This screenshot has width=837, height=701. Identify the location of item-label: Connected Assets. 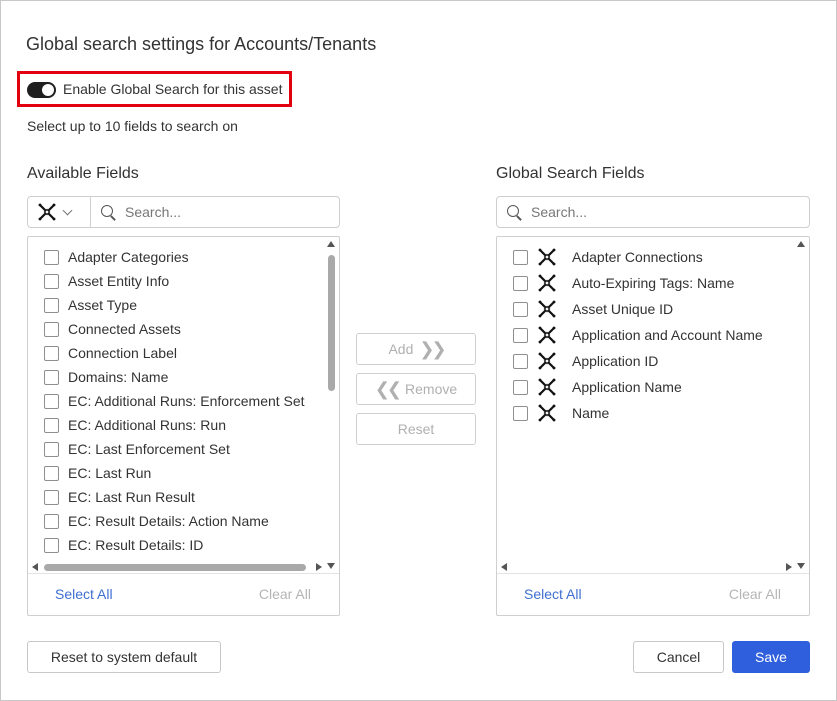
(124, 329).